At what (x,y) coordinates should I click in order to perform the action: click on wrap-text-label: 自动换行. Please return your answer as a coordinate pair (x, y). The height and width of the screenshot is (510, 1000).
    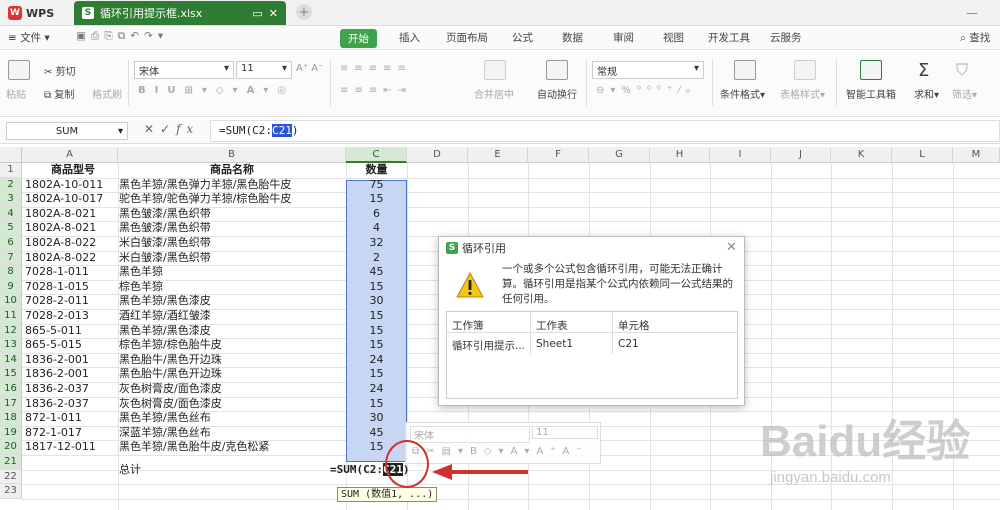
    Looking at the image, I should click on (557, 93).